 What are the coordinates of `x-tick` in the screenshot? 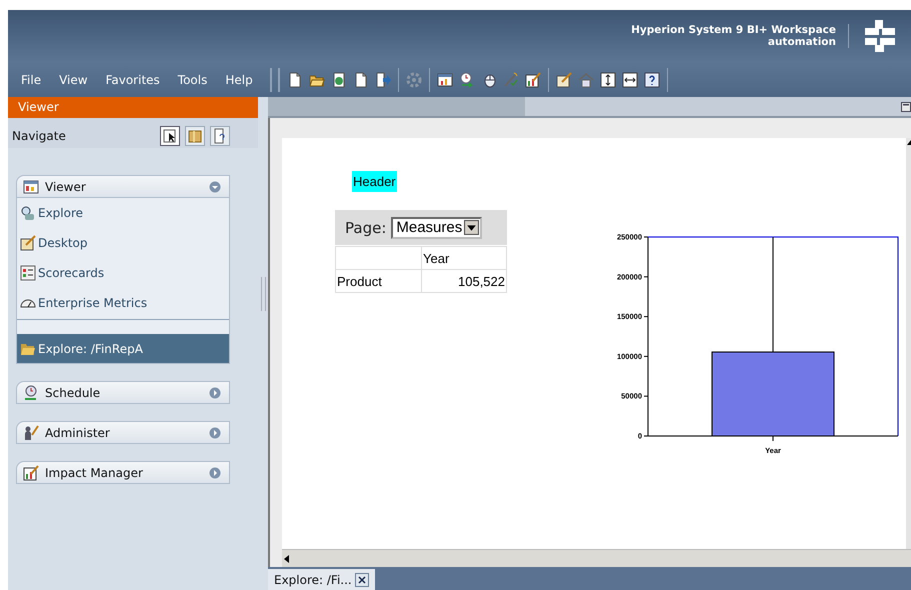 It's located at (773, 439).